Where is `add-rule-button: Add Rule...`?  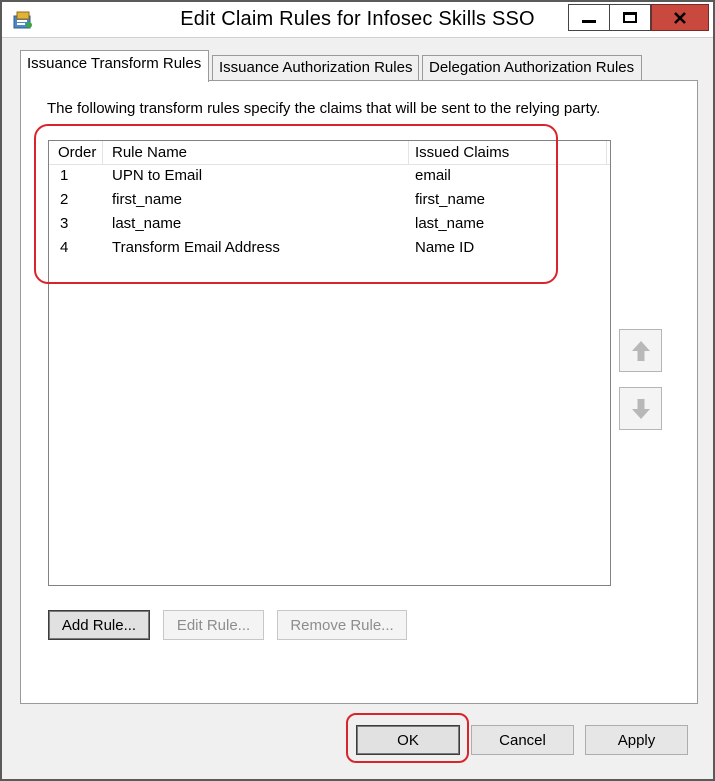 add-rule-button: Add Rule... is located at coordinates (99, 625).